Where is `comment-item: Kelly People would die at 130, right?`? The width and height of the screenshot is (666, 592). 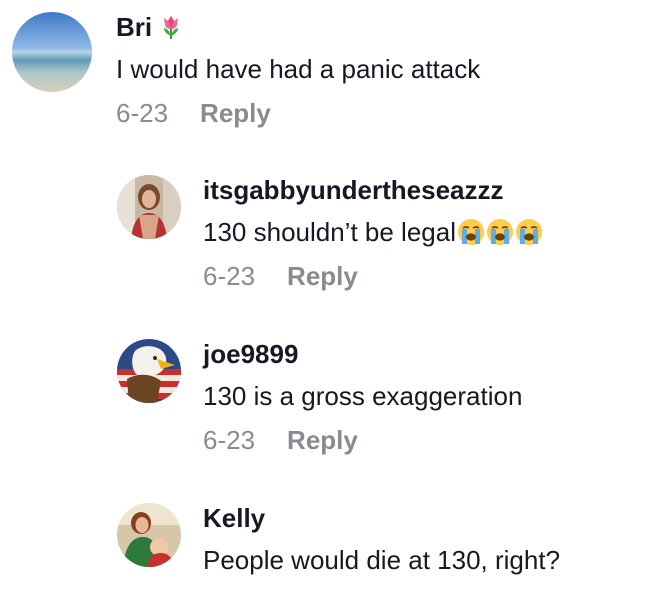
comment-item: Kelly People would die at 130, right? is located at coordinates (338, 539).